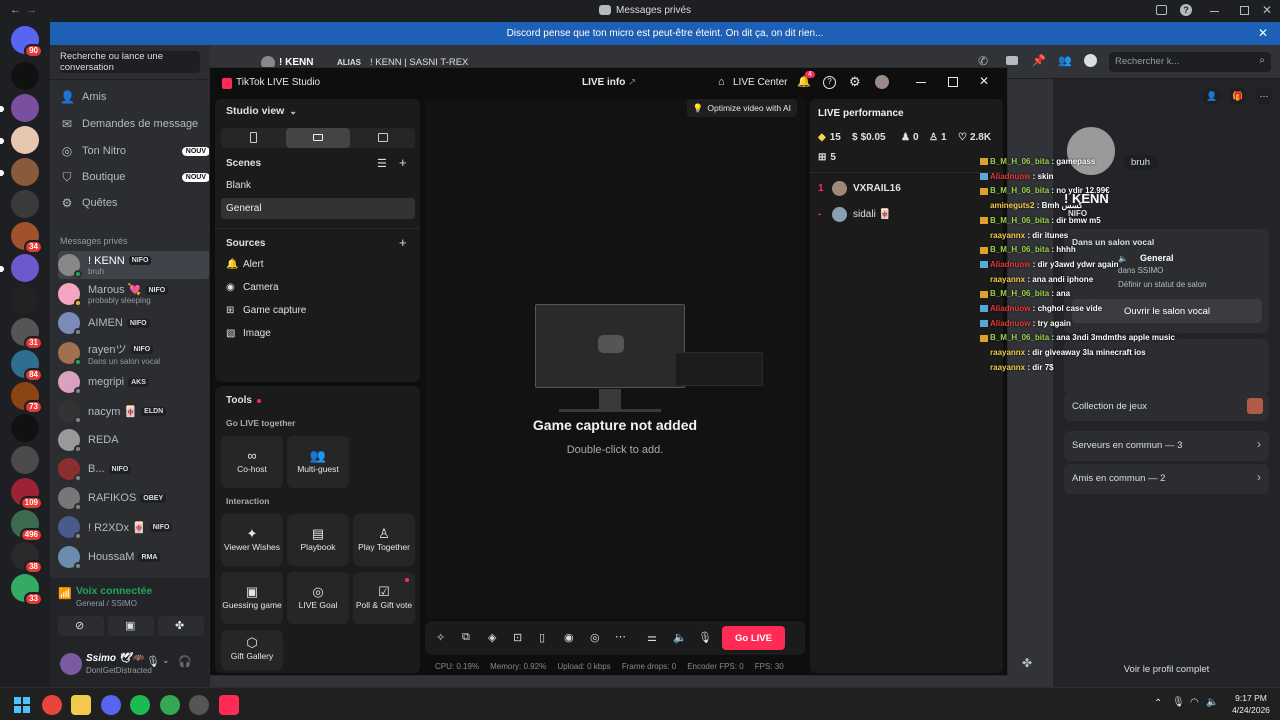 This screenshot has width=1280, height=720. Describe the element at coordinates (1166, 407) in the screenshot. I see `games-collection: Collection de jeux` at that location.